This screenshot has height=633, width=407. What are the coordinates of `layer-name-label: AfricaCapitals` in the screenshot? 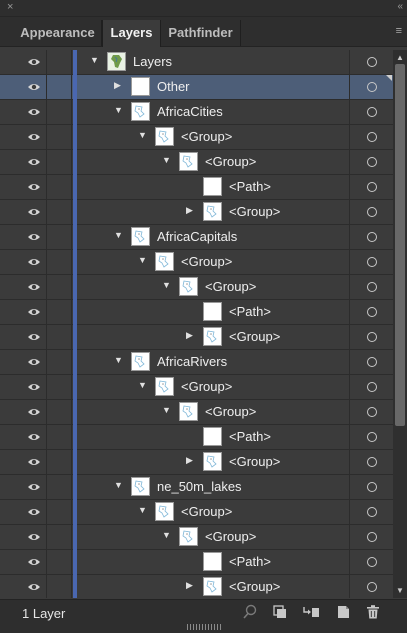 It's located at (197, 236).